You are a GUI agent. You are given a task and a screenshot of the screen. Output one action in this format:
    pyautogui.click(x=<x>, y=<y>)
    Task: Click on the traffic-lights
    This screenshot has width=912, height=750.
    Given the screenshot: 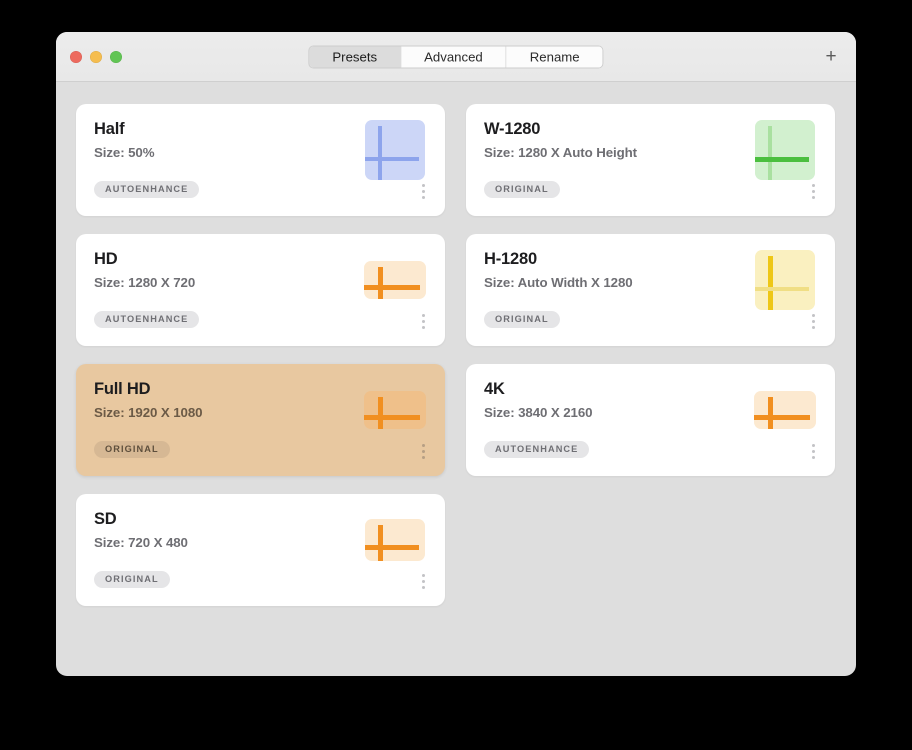 What is the action you would take?
    pyautogui.click(x=96, y=56)
    